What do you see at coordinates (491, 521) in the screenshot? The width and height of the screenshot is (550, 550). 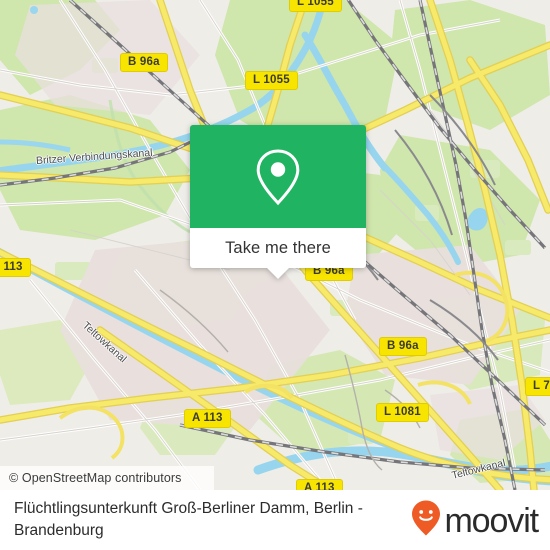 I see `moovit-wordmark: moovit` at bounding box center [491, 521].